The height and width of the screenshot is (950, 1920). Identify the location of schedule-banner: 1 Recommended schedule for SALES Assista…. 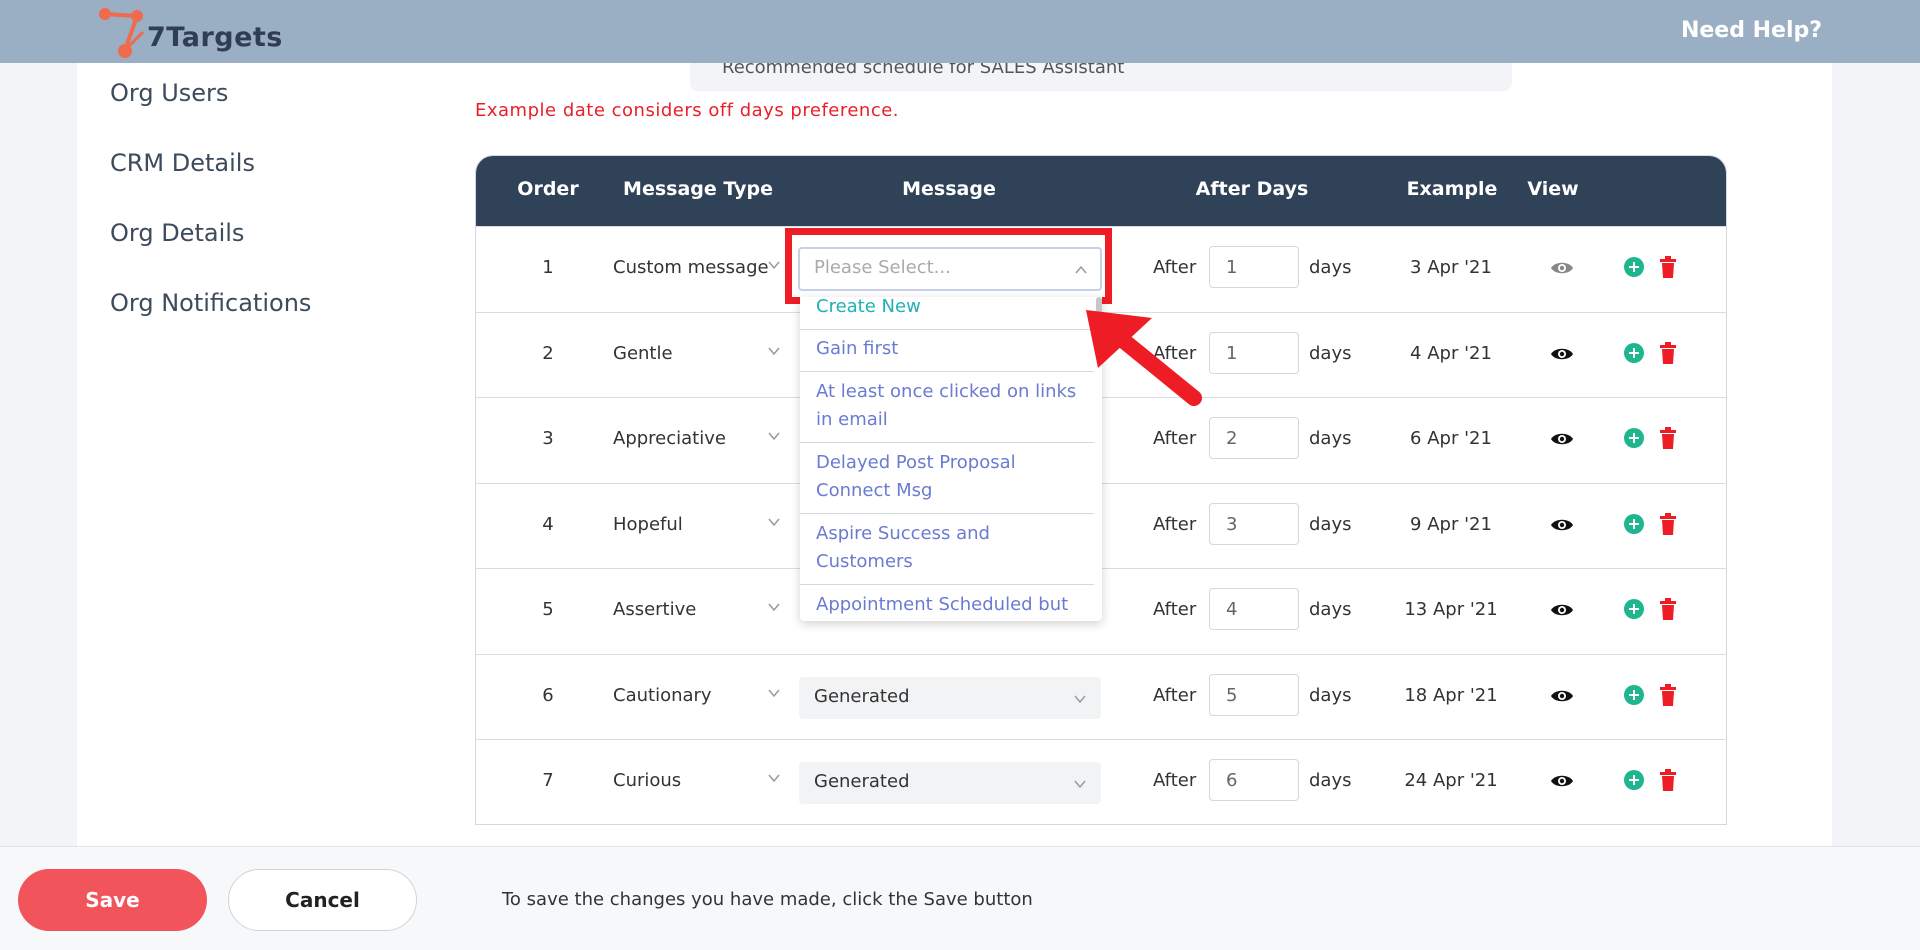
(1101, 77).